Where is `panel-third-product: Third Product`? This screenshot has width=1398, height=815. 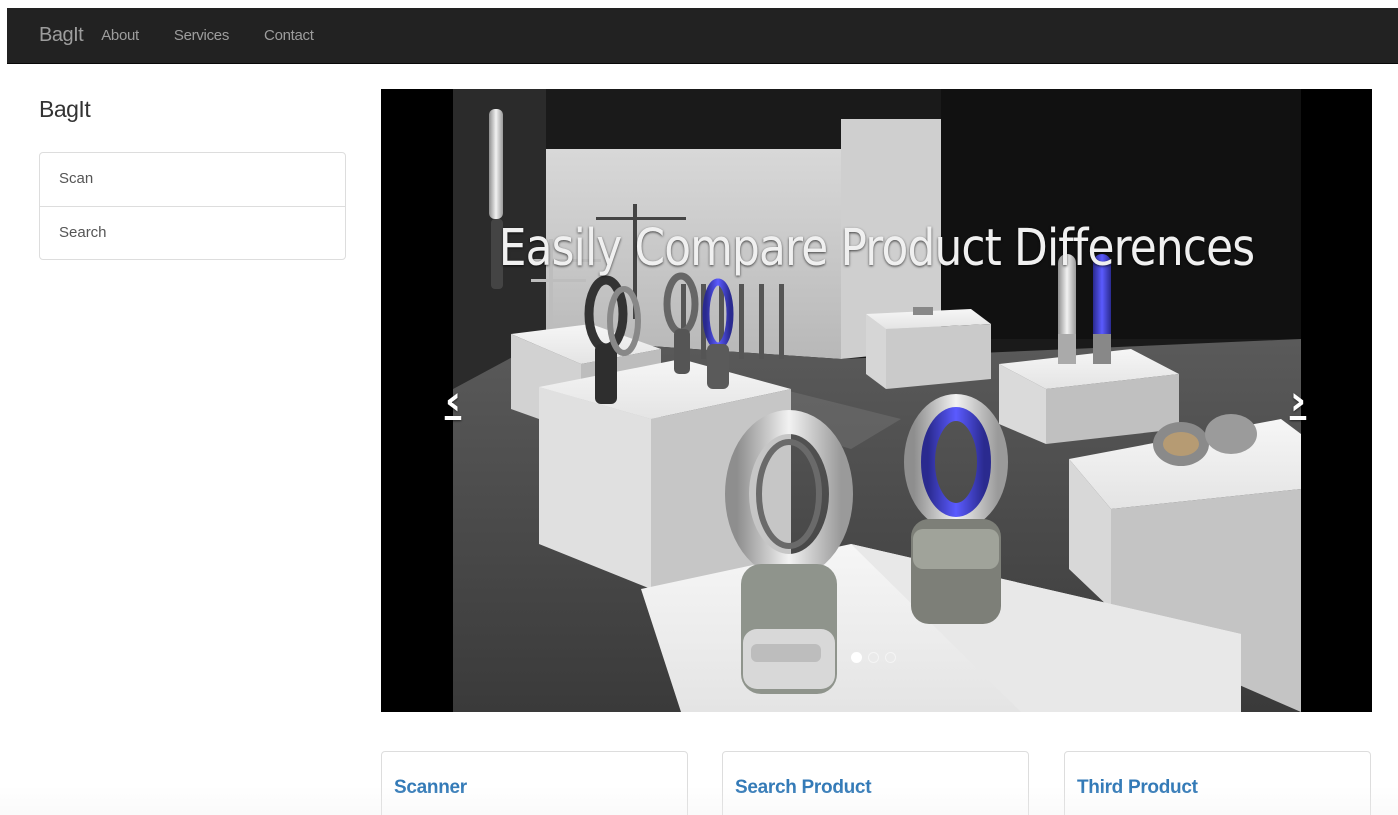 panel-third-product: Third Product is located at coordinates (1217, 783).